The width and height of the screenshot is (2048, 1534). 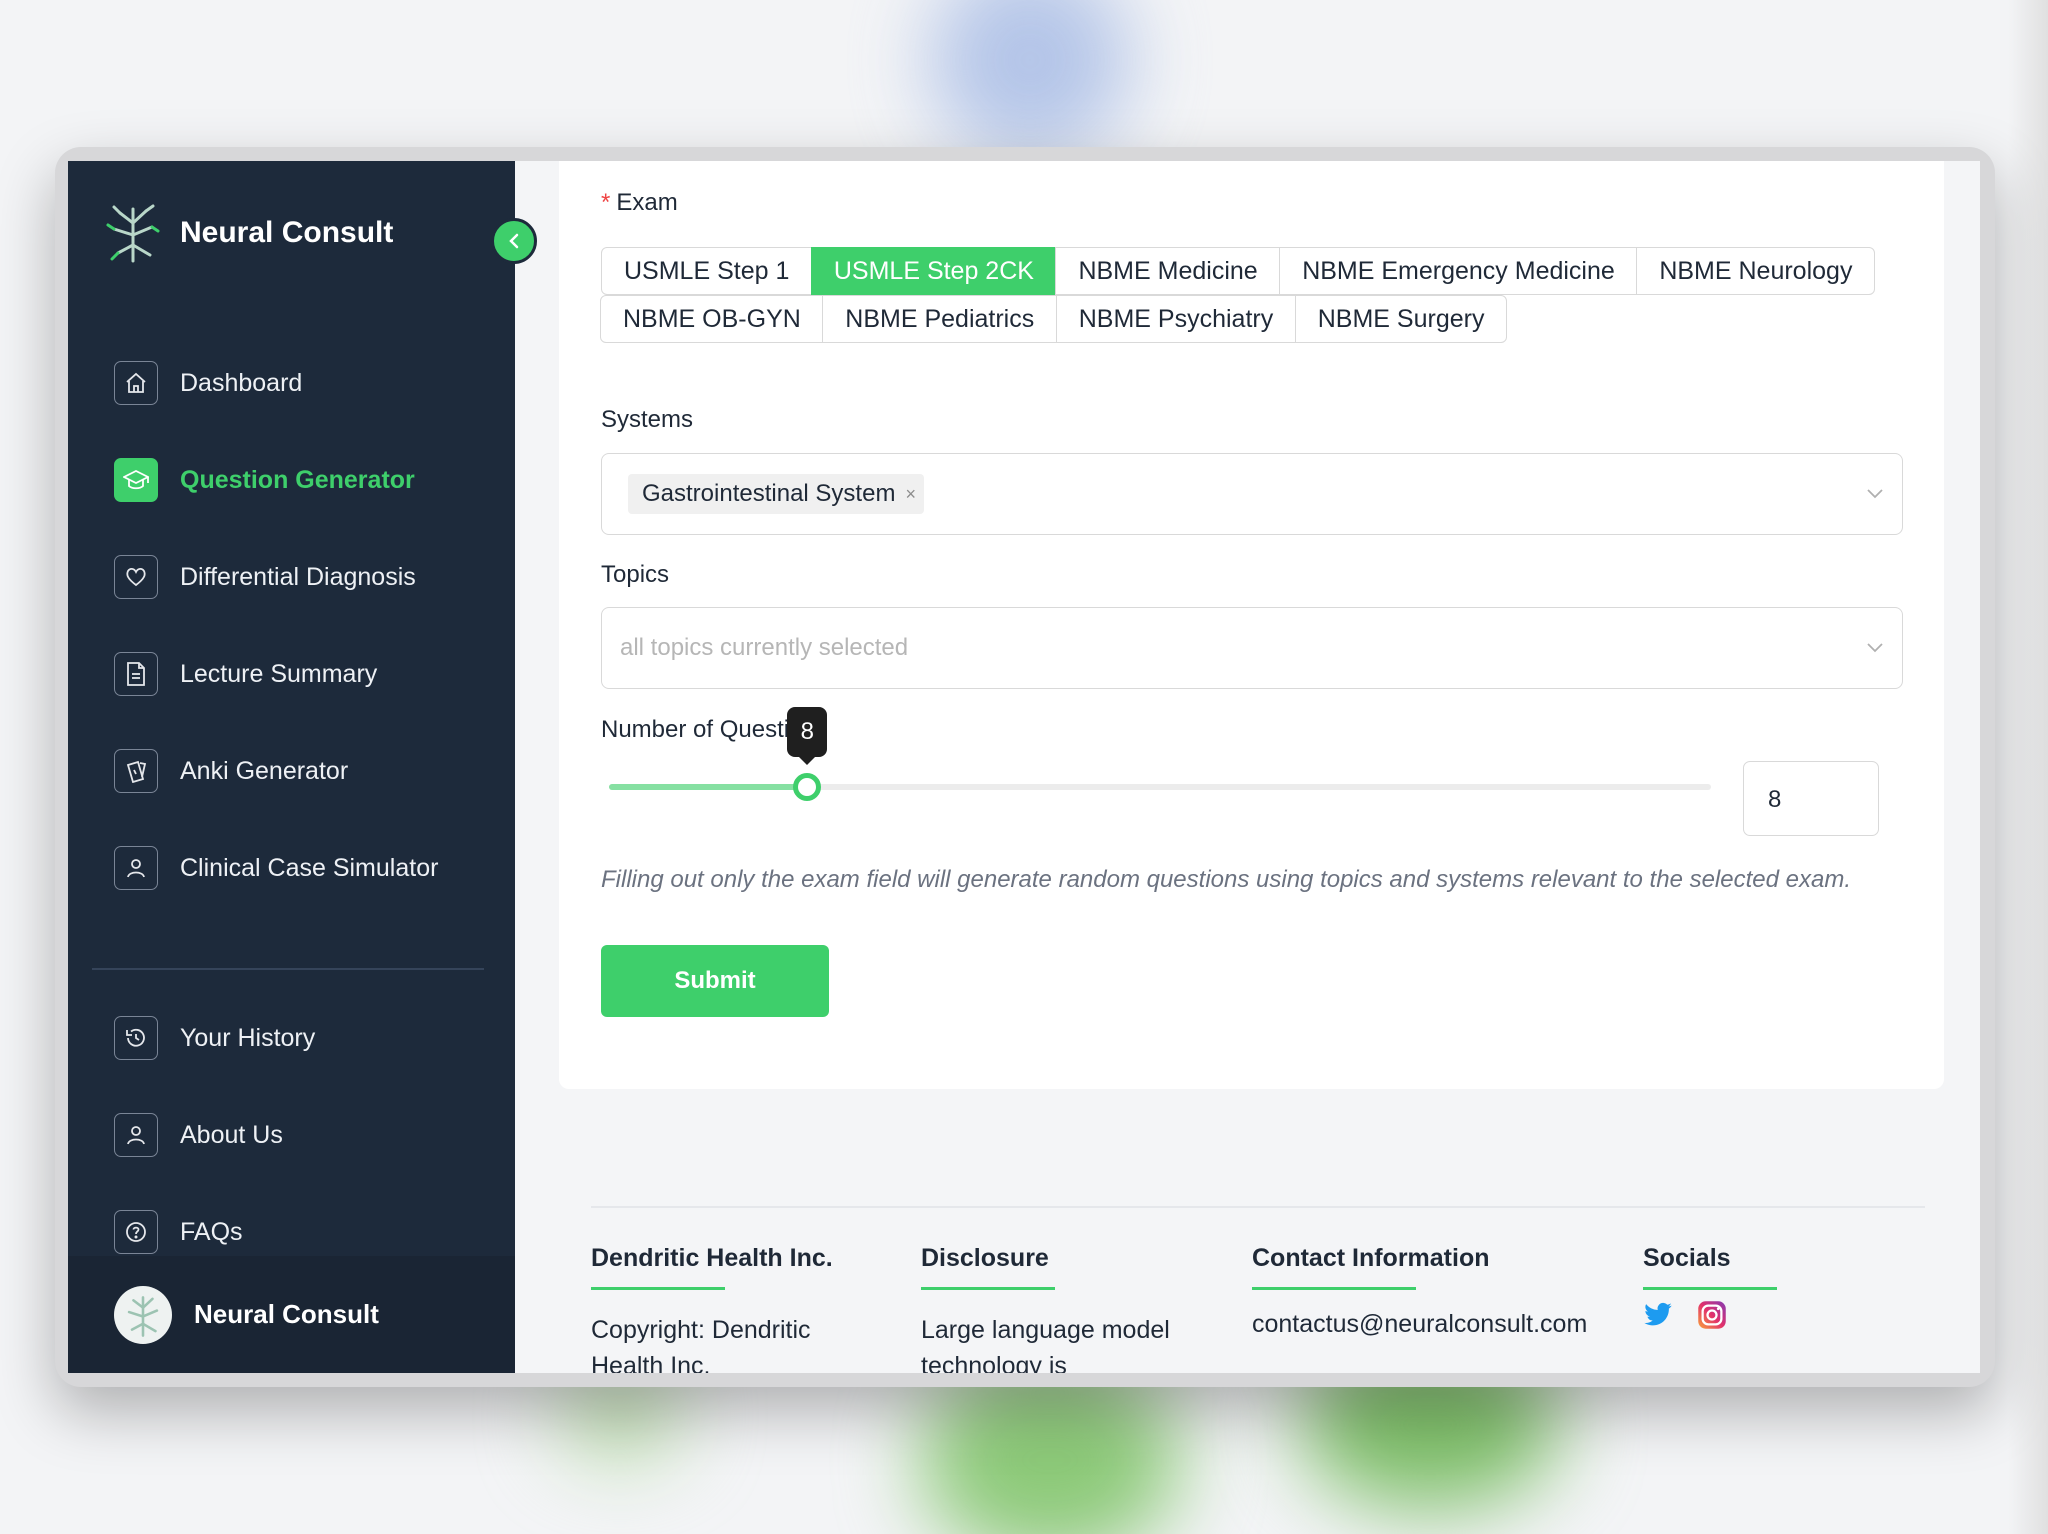 I want to click on slider-value-tooltip: 8, so click(x=807, y=736).